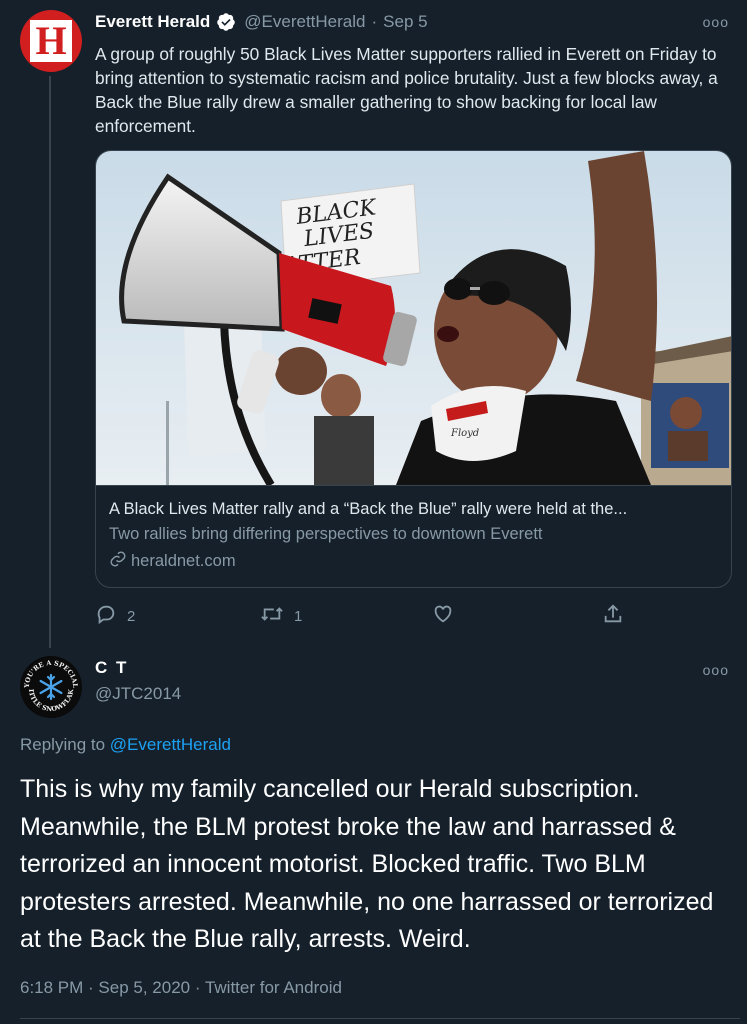 This screenshot has height=1024, width=747. I want to click on card-domain-text: heraldnet.com, so click(183, 561).